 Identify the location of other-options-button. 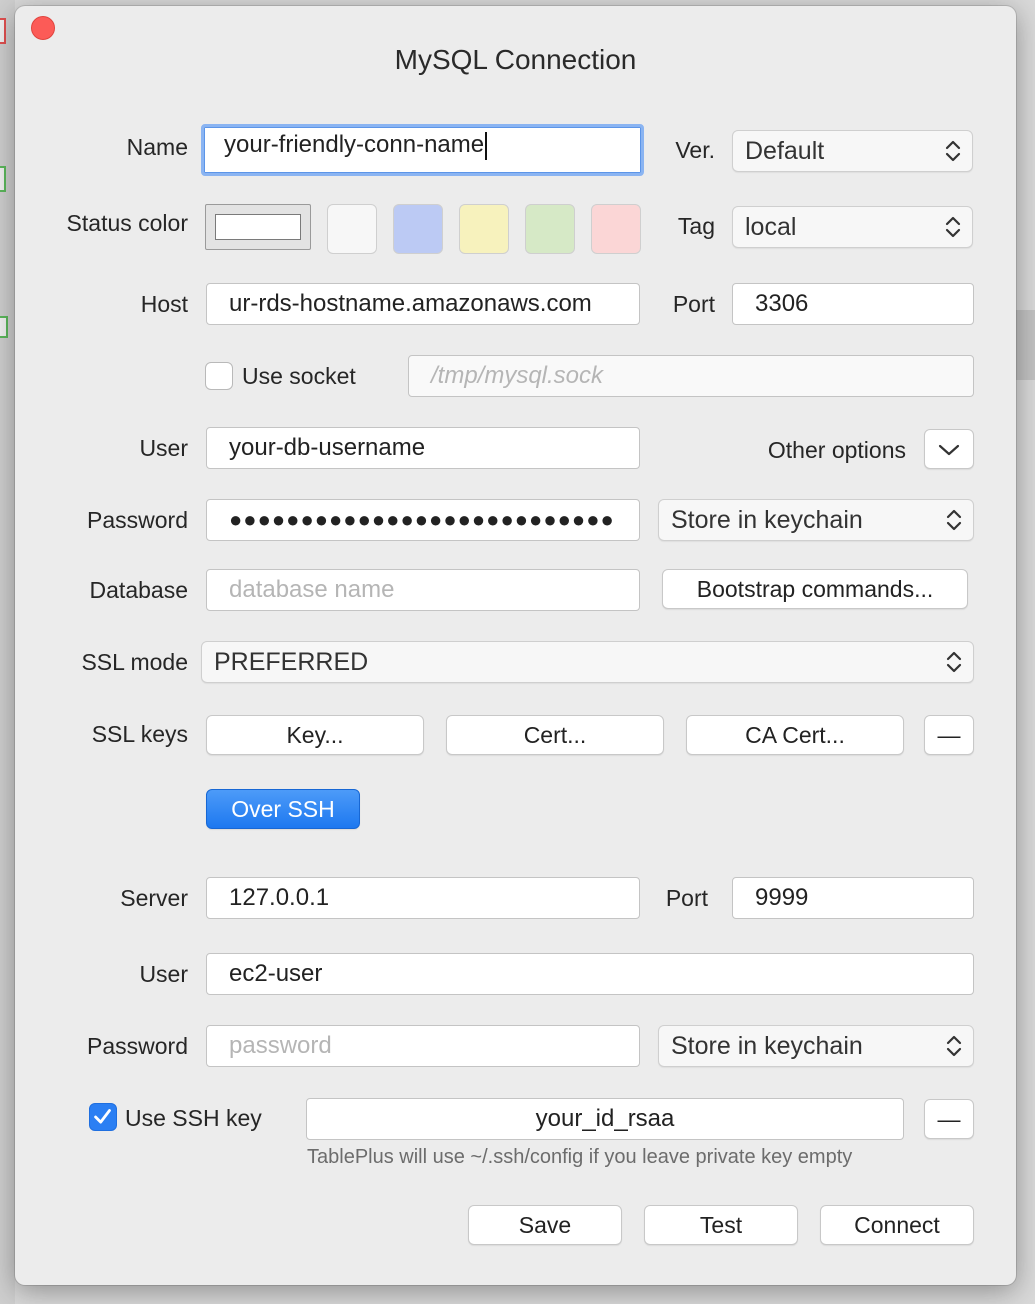
(949, 449).